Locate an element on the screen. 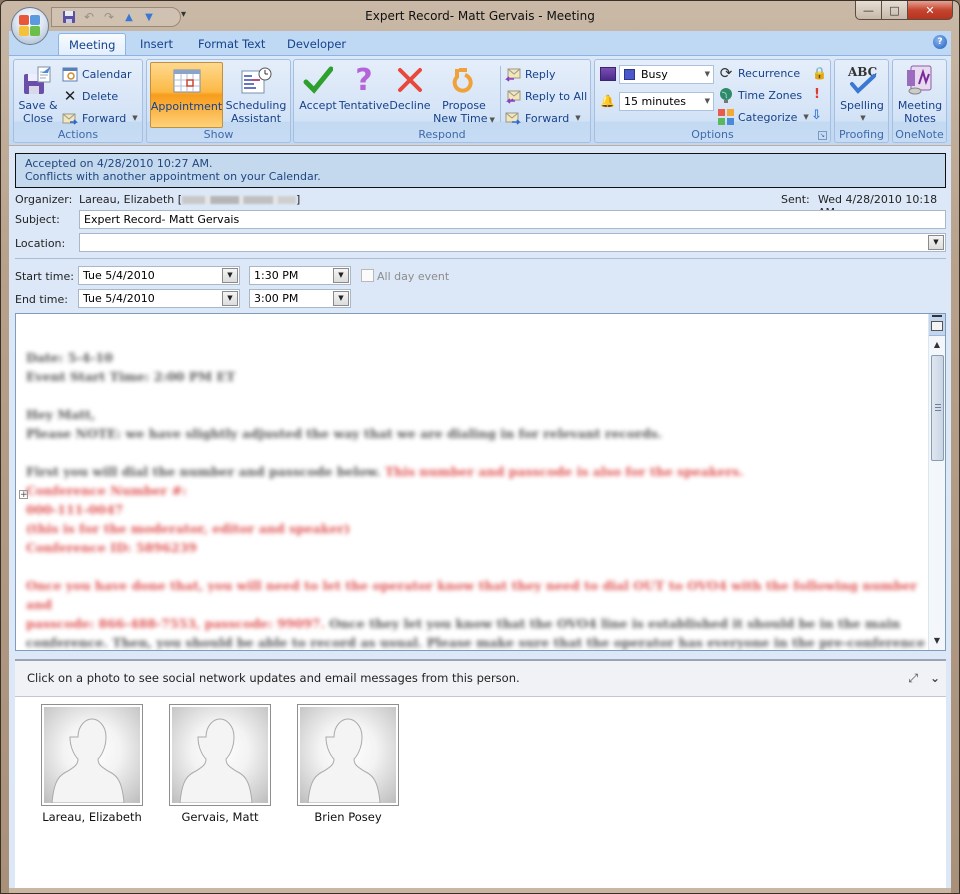  categorize-button: Categorize ▼ is located at coordinates (763, 117).